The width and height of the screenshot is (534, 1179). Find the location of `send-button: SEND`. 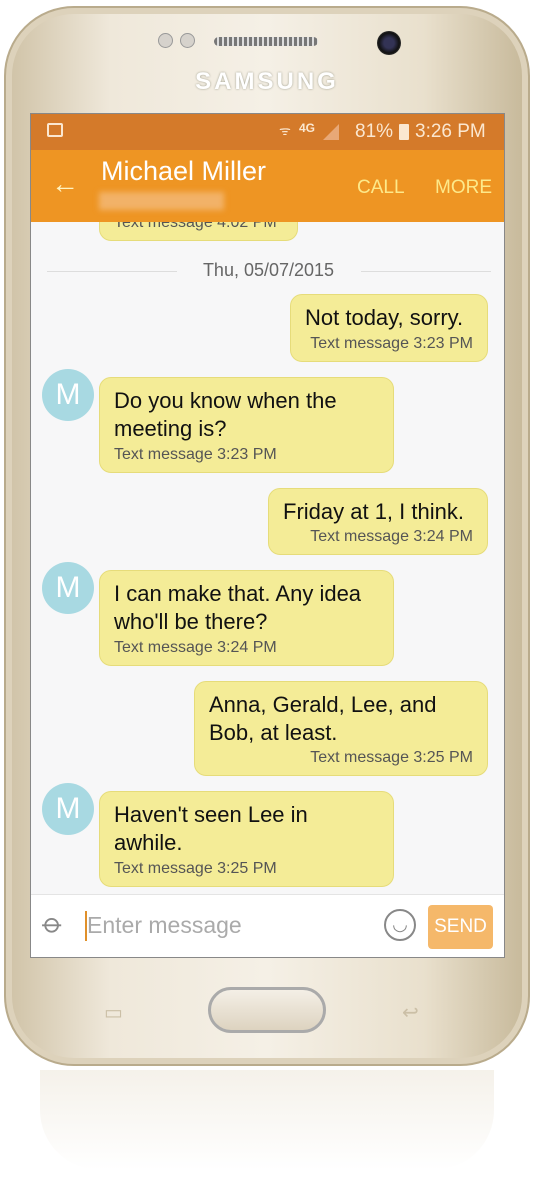

send-button: SEND is located at coordinates (460, 927).